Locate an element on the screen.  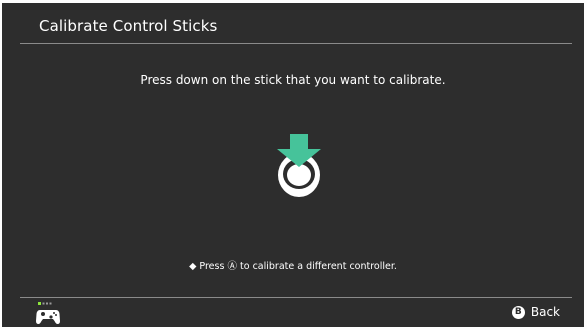
stick-press-down-icon is located at coordinates (299, 165).